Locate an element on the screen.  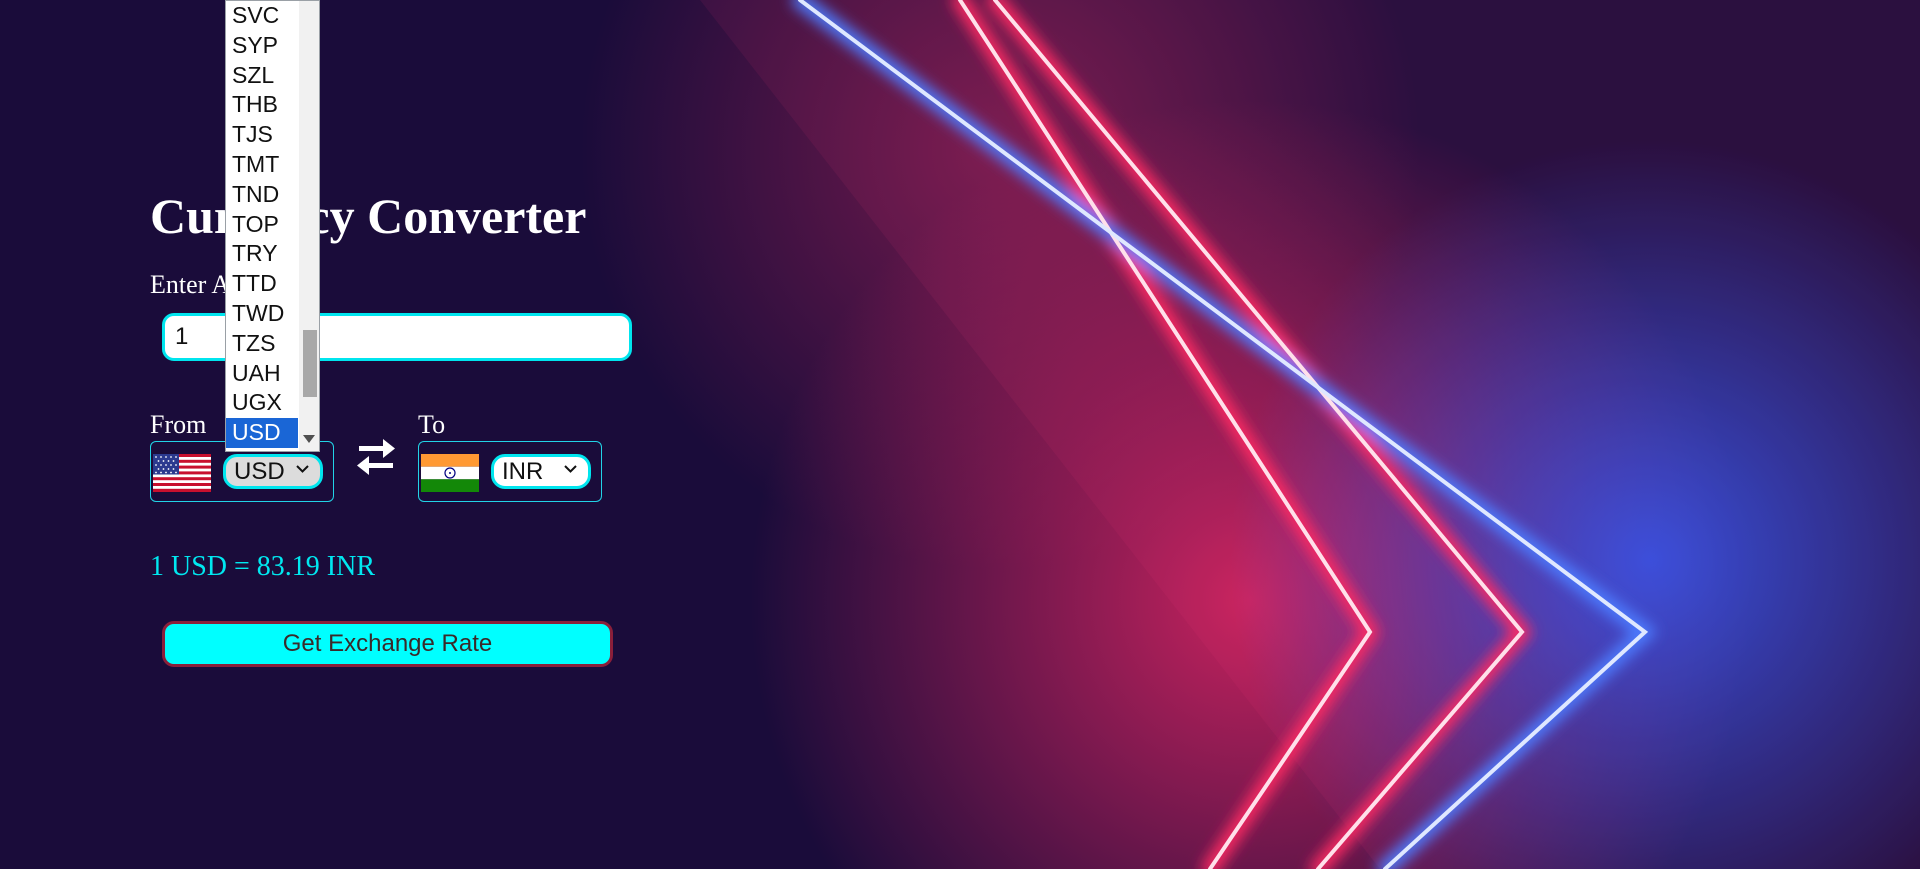
dropdown-option: TJS is located at coordinates (262, 135).